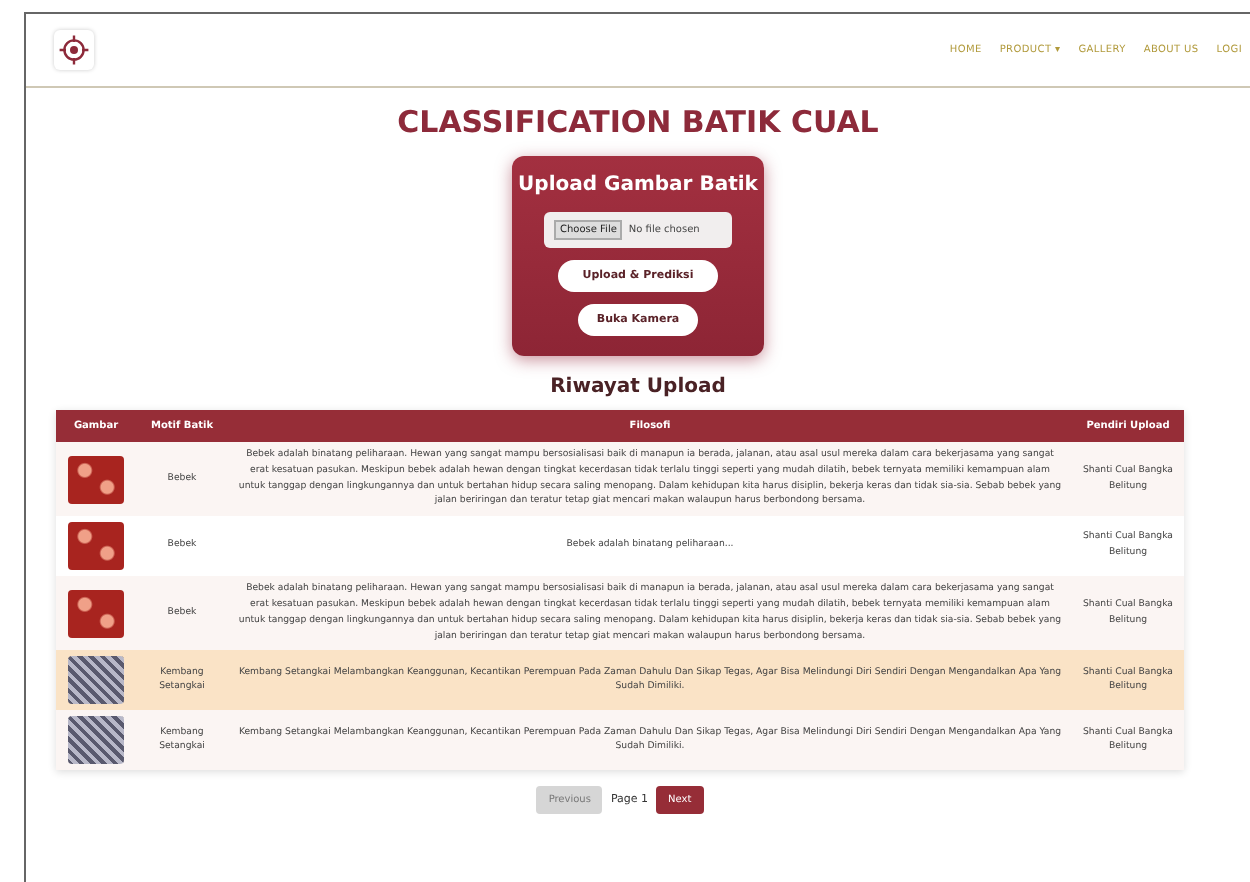  Describe the element at coordinates (638, 185) in the screenshot. I see `card-title: Upload Gambar Batik` at that location.